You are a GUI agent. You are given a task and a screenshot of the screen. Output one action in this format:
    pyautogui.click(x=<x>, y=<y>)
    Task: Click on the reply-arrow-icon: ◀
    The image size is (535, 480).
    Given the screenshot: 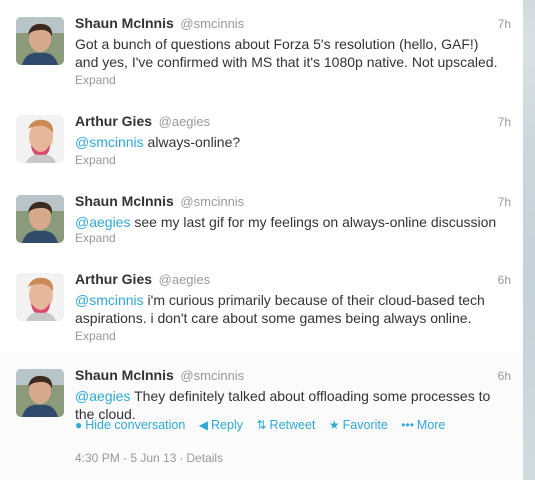 What is the action you would take?
    pyautogui.click(x=203, y=425)
    